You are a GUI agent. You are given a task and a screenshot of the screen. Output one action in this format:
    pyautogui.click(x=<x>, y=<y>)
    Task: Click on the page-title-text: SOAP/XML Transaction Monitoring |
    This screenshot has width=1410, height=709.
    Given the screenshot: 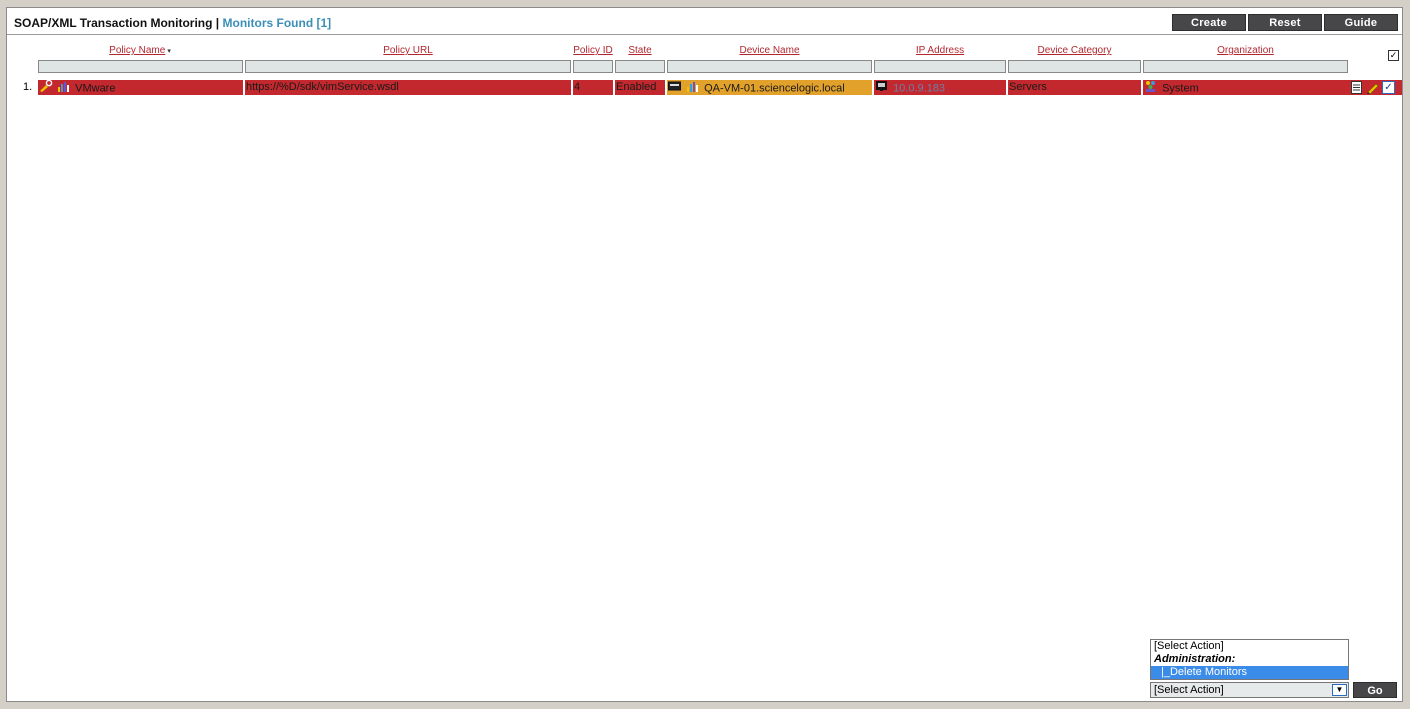 What is the action you would take?
    pyautogui.click(x=117, y=23)
    